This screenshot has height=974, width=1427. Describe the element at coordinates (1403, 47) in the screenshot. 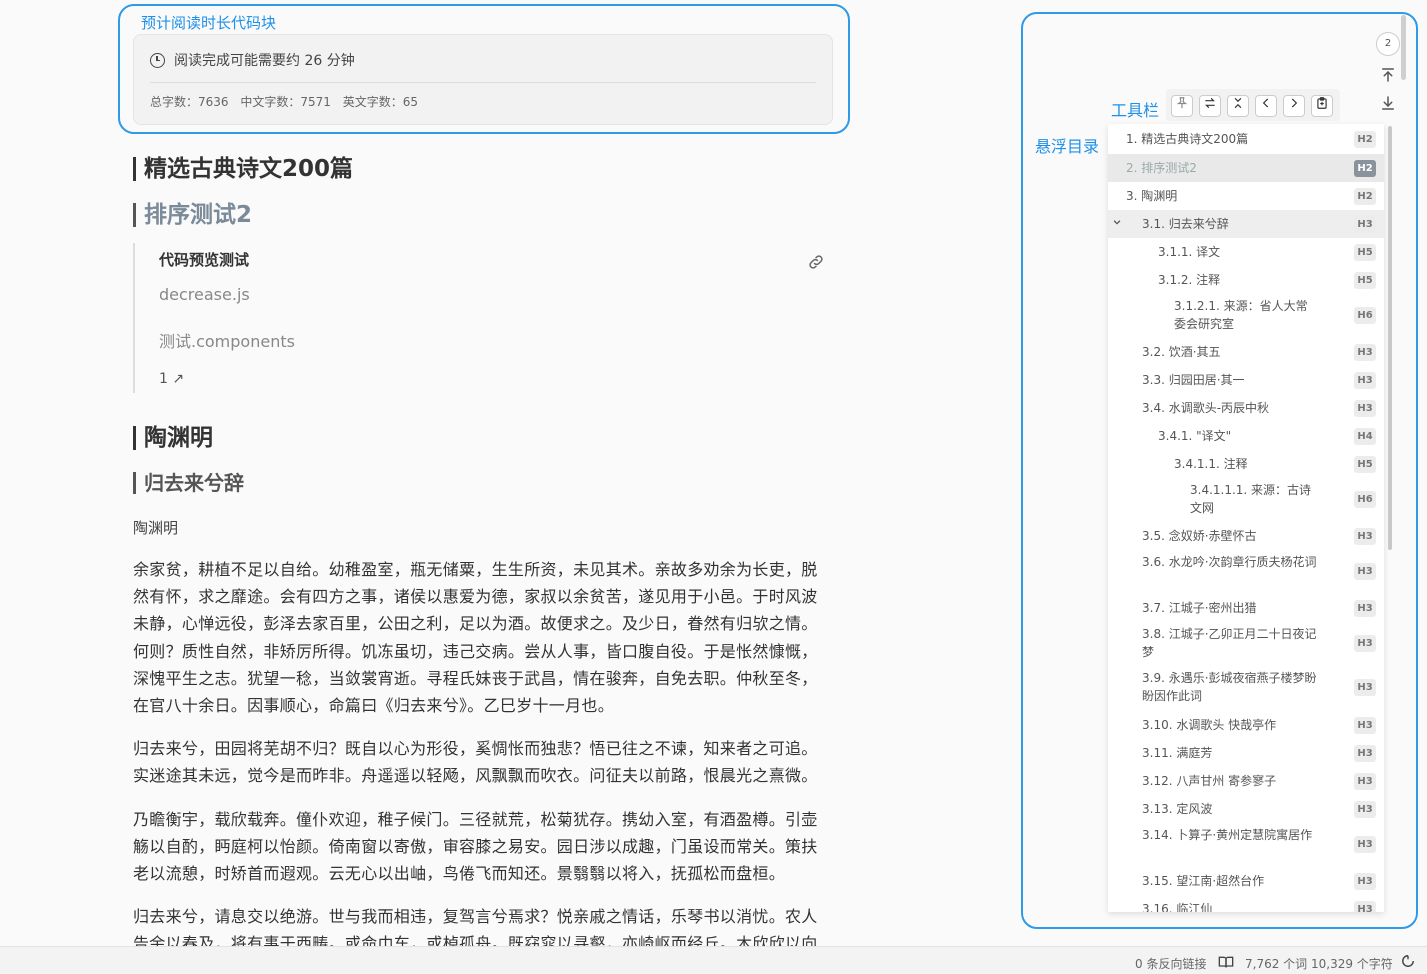

I see `page-scrollbar` at that location.